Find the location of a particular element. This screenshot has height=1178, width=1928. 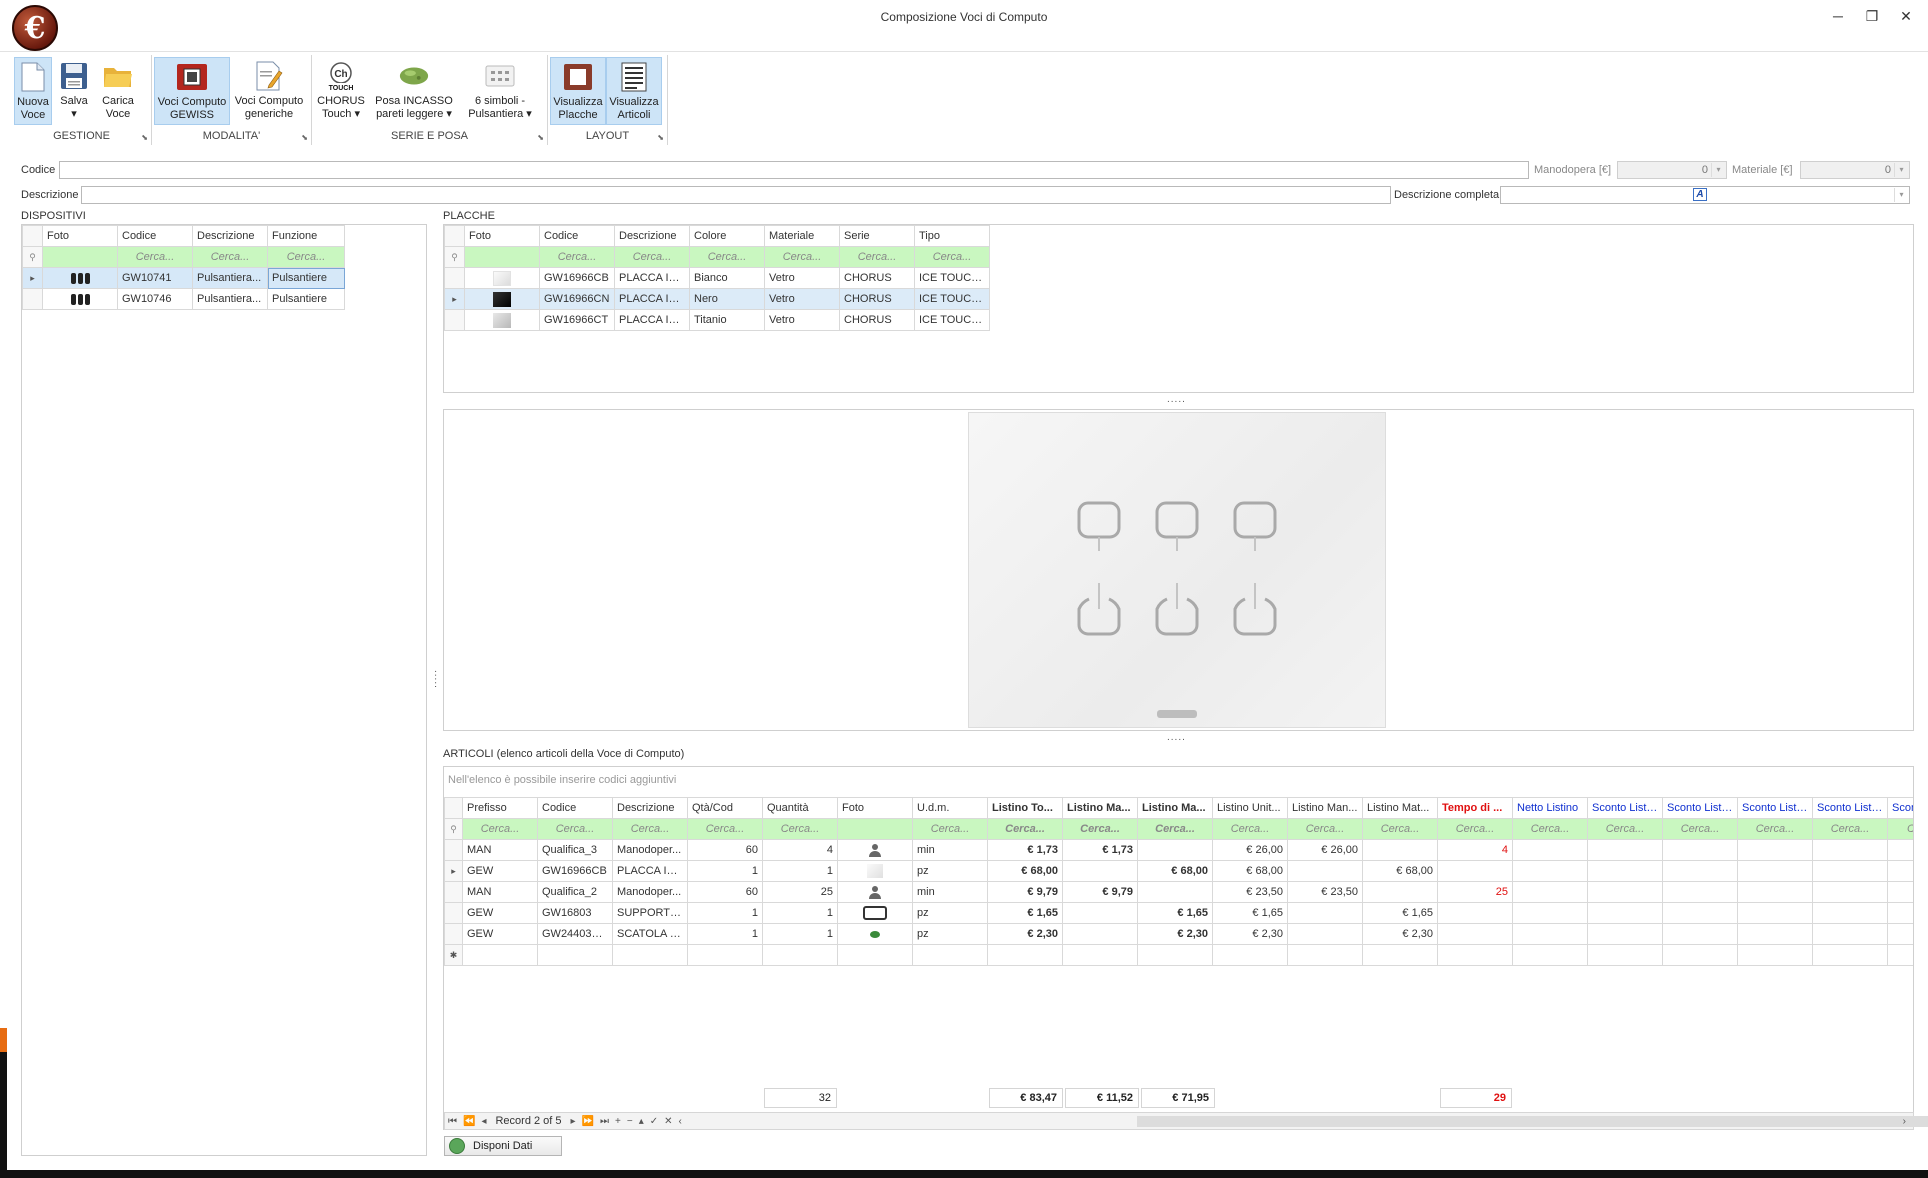

cell-udm: min is located at coordinates (950, 850).